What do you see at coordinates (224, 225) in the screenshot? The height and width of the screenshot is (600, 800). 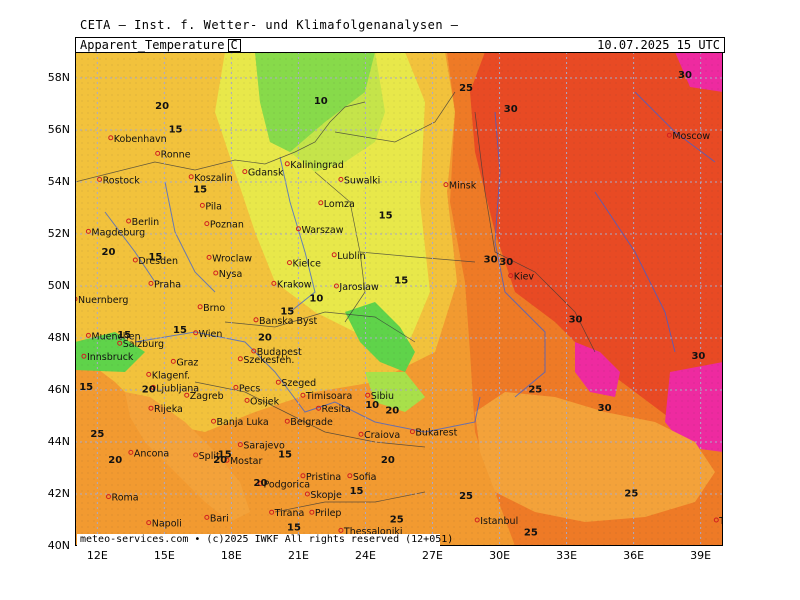 I see `city-marker: Poznan` at bounding box center [224, 225].